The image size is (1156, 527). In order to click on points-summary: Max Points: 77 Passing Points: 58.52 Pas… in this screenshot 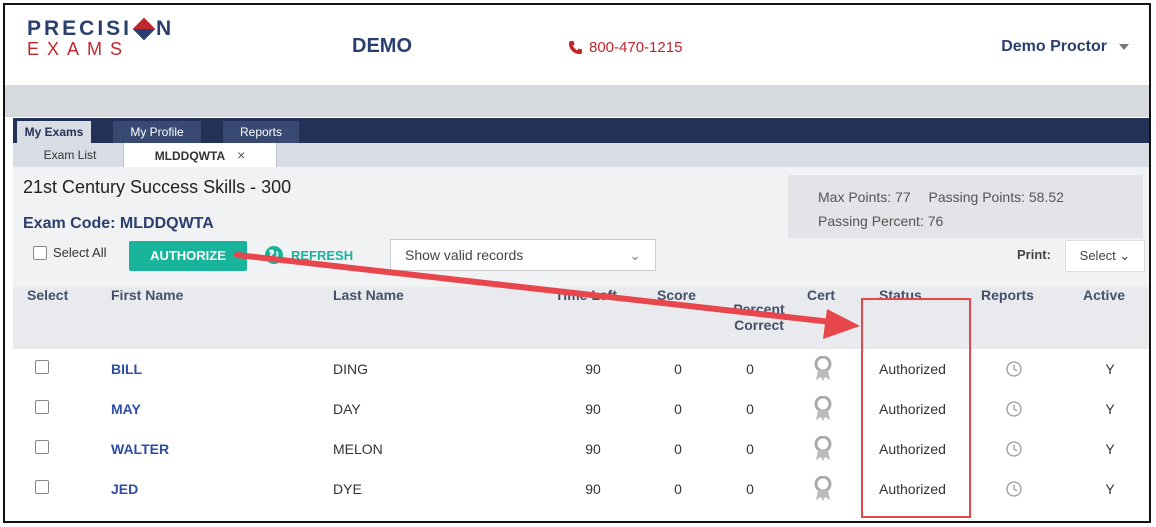, I will do `click(965, 206)`.